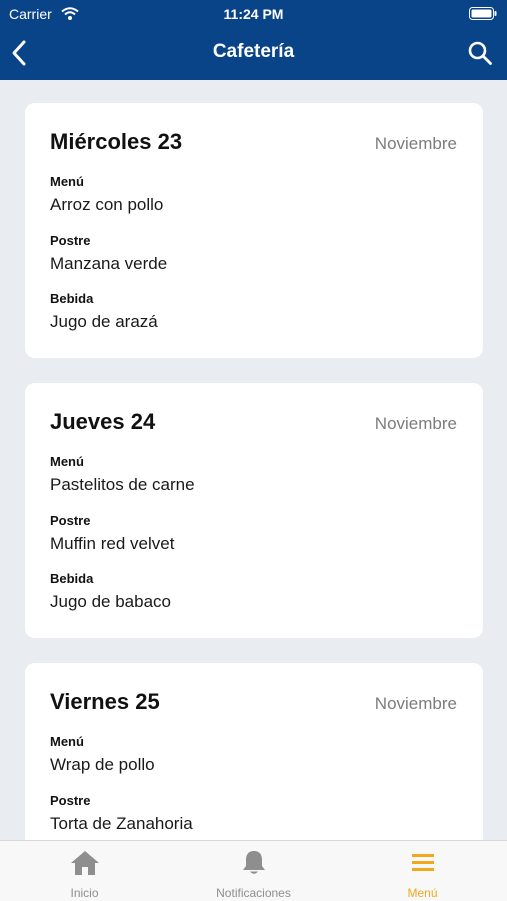 The image size is (507, 901). I want to click on tab-bar: Inicio Notificaciones Menú, so click(253, 870).